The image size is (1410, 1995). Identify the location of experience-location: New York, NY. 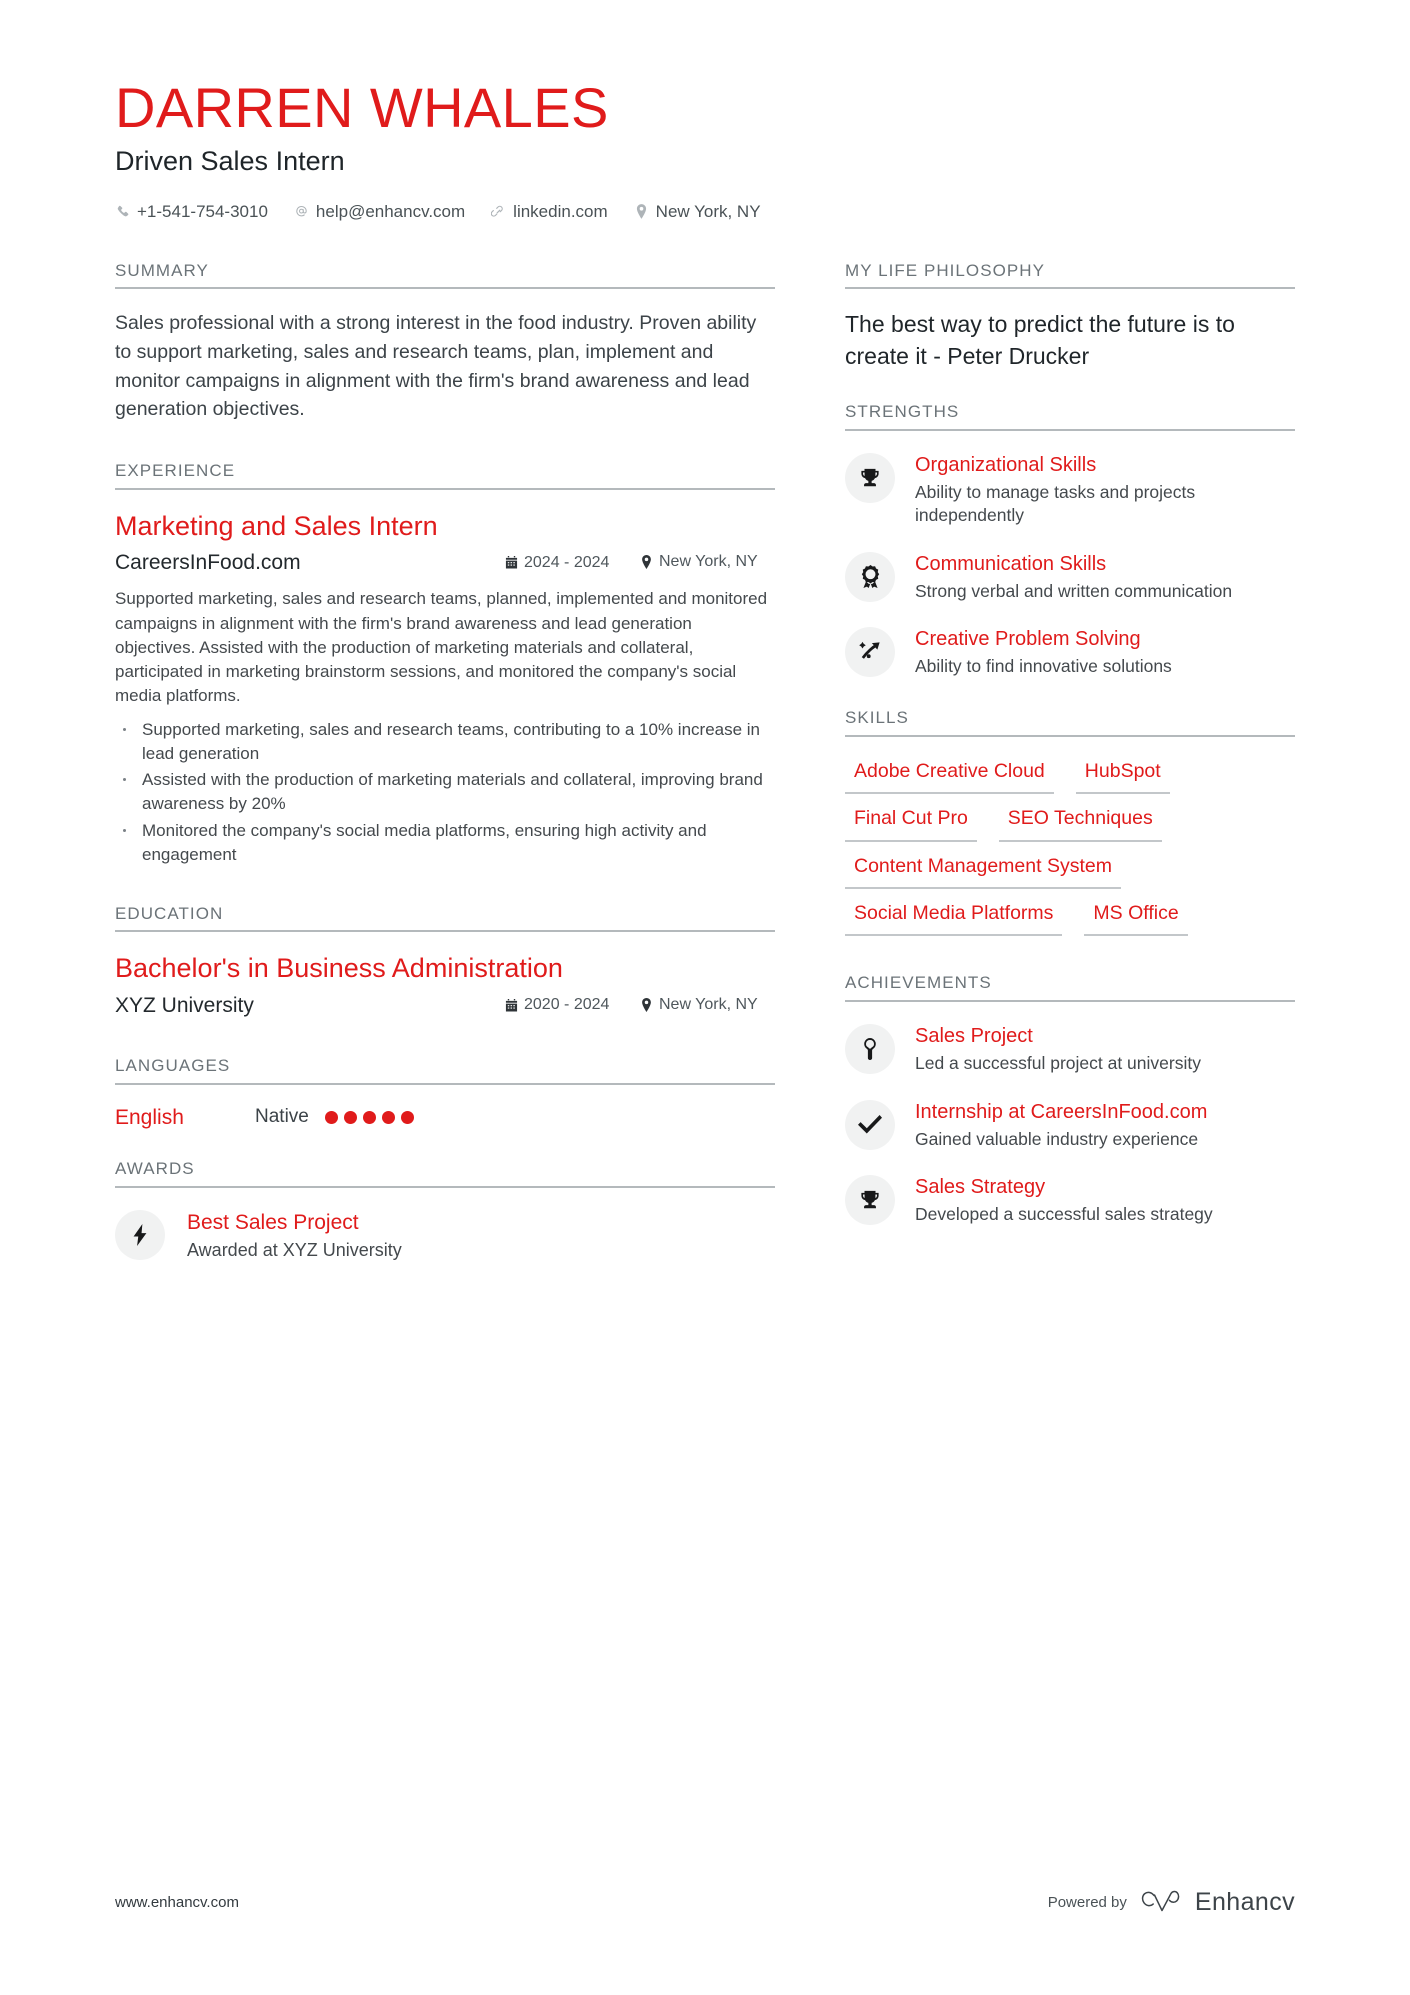
(707, 562).